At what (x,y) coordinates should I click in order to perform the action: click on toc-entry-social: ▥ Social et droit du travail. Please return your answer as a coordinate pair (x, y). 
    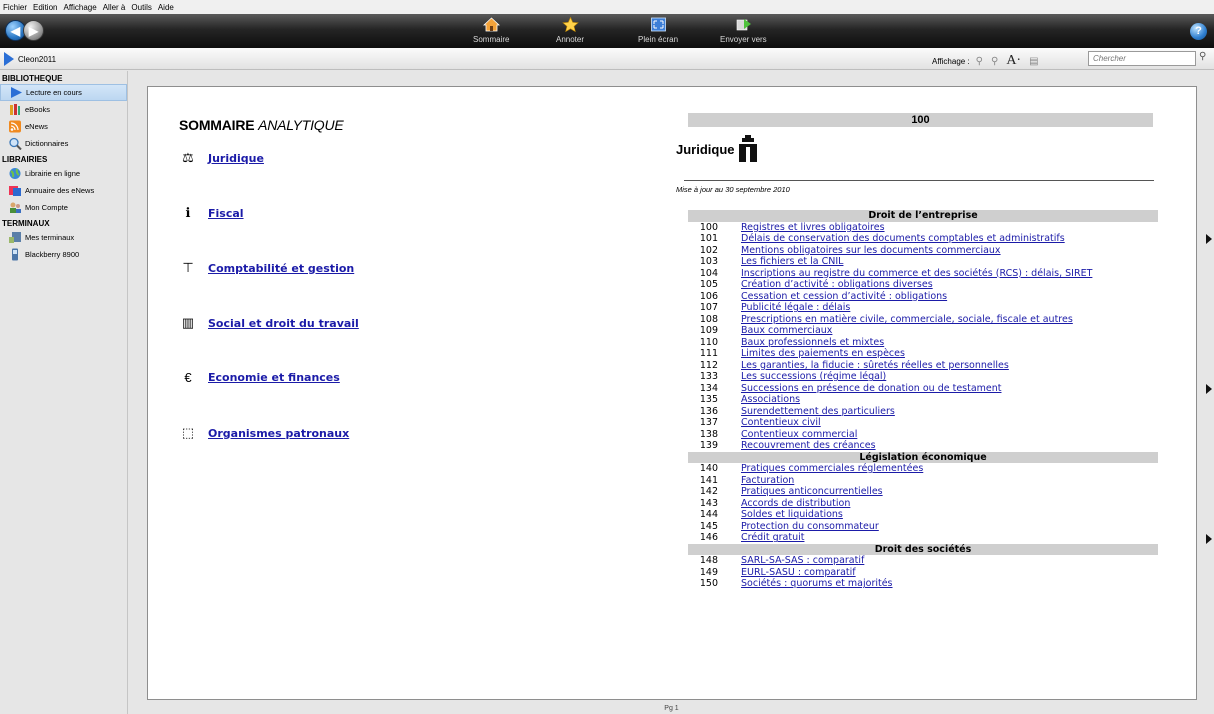
    Looking at the image, I should click on (270, 323).